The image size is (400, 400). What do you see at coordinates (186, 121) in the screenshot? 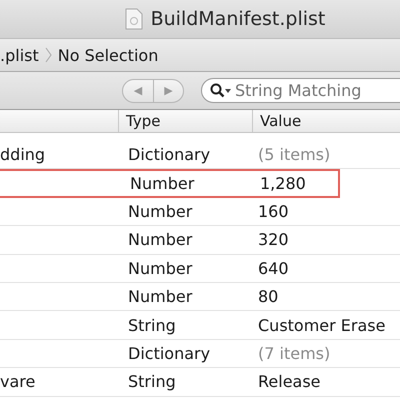
I see `column-header: Type` at bounding box center [186, 121].